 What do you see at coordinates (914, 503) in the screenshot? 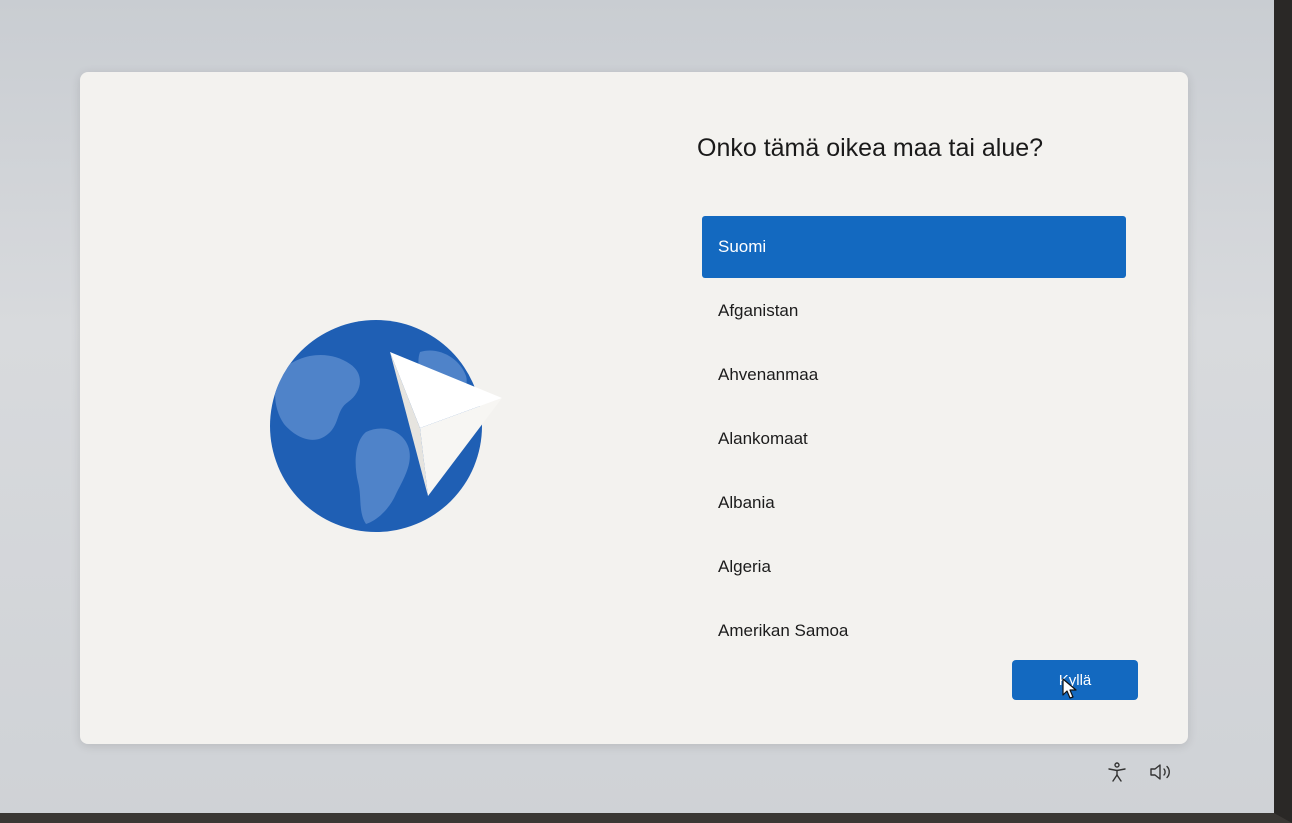
I see `country-item-albania: Albania` at bounding box center [914, 503].